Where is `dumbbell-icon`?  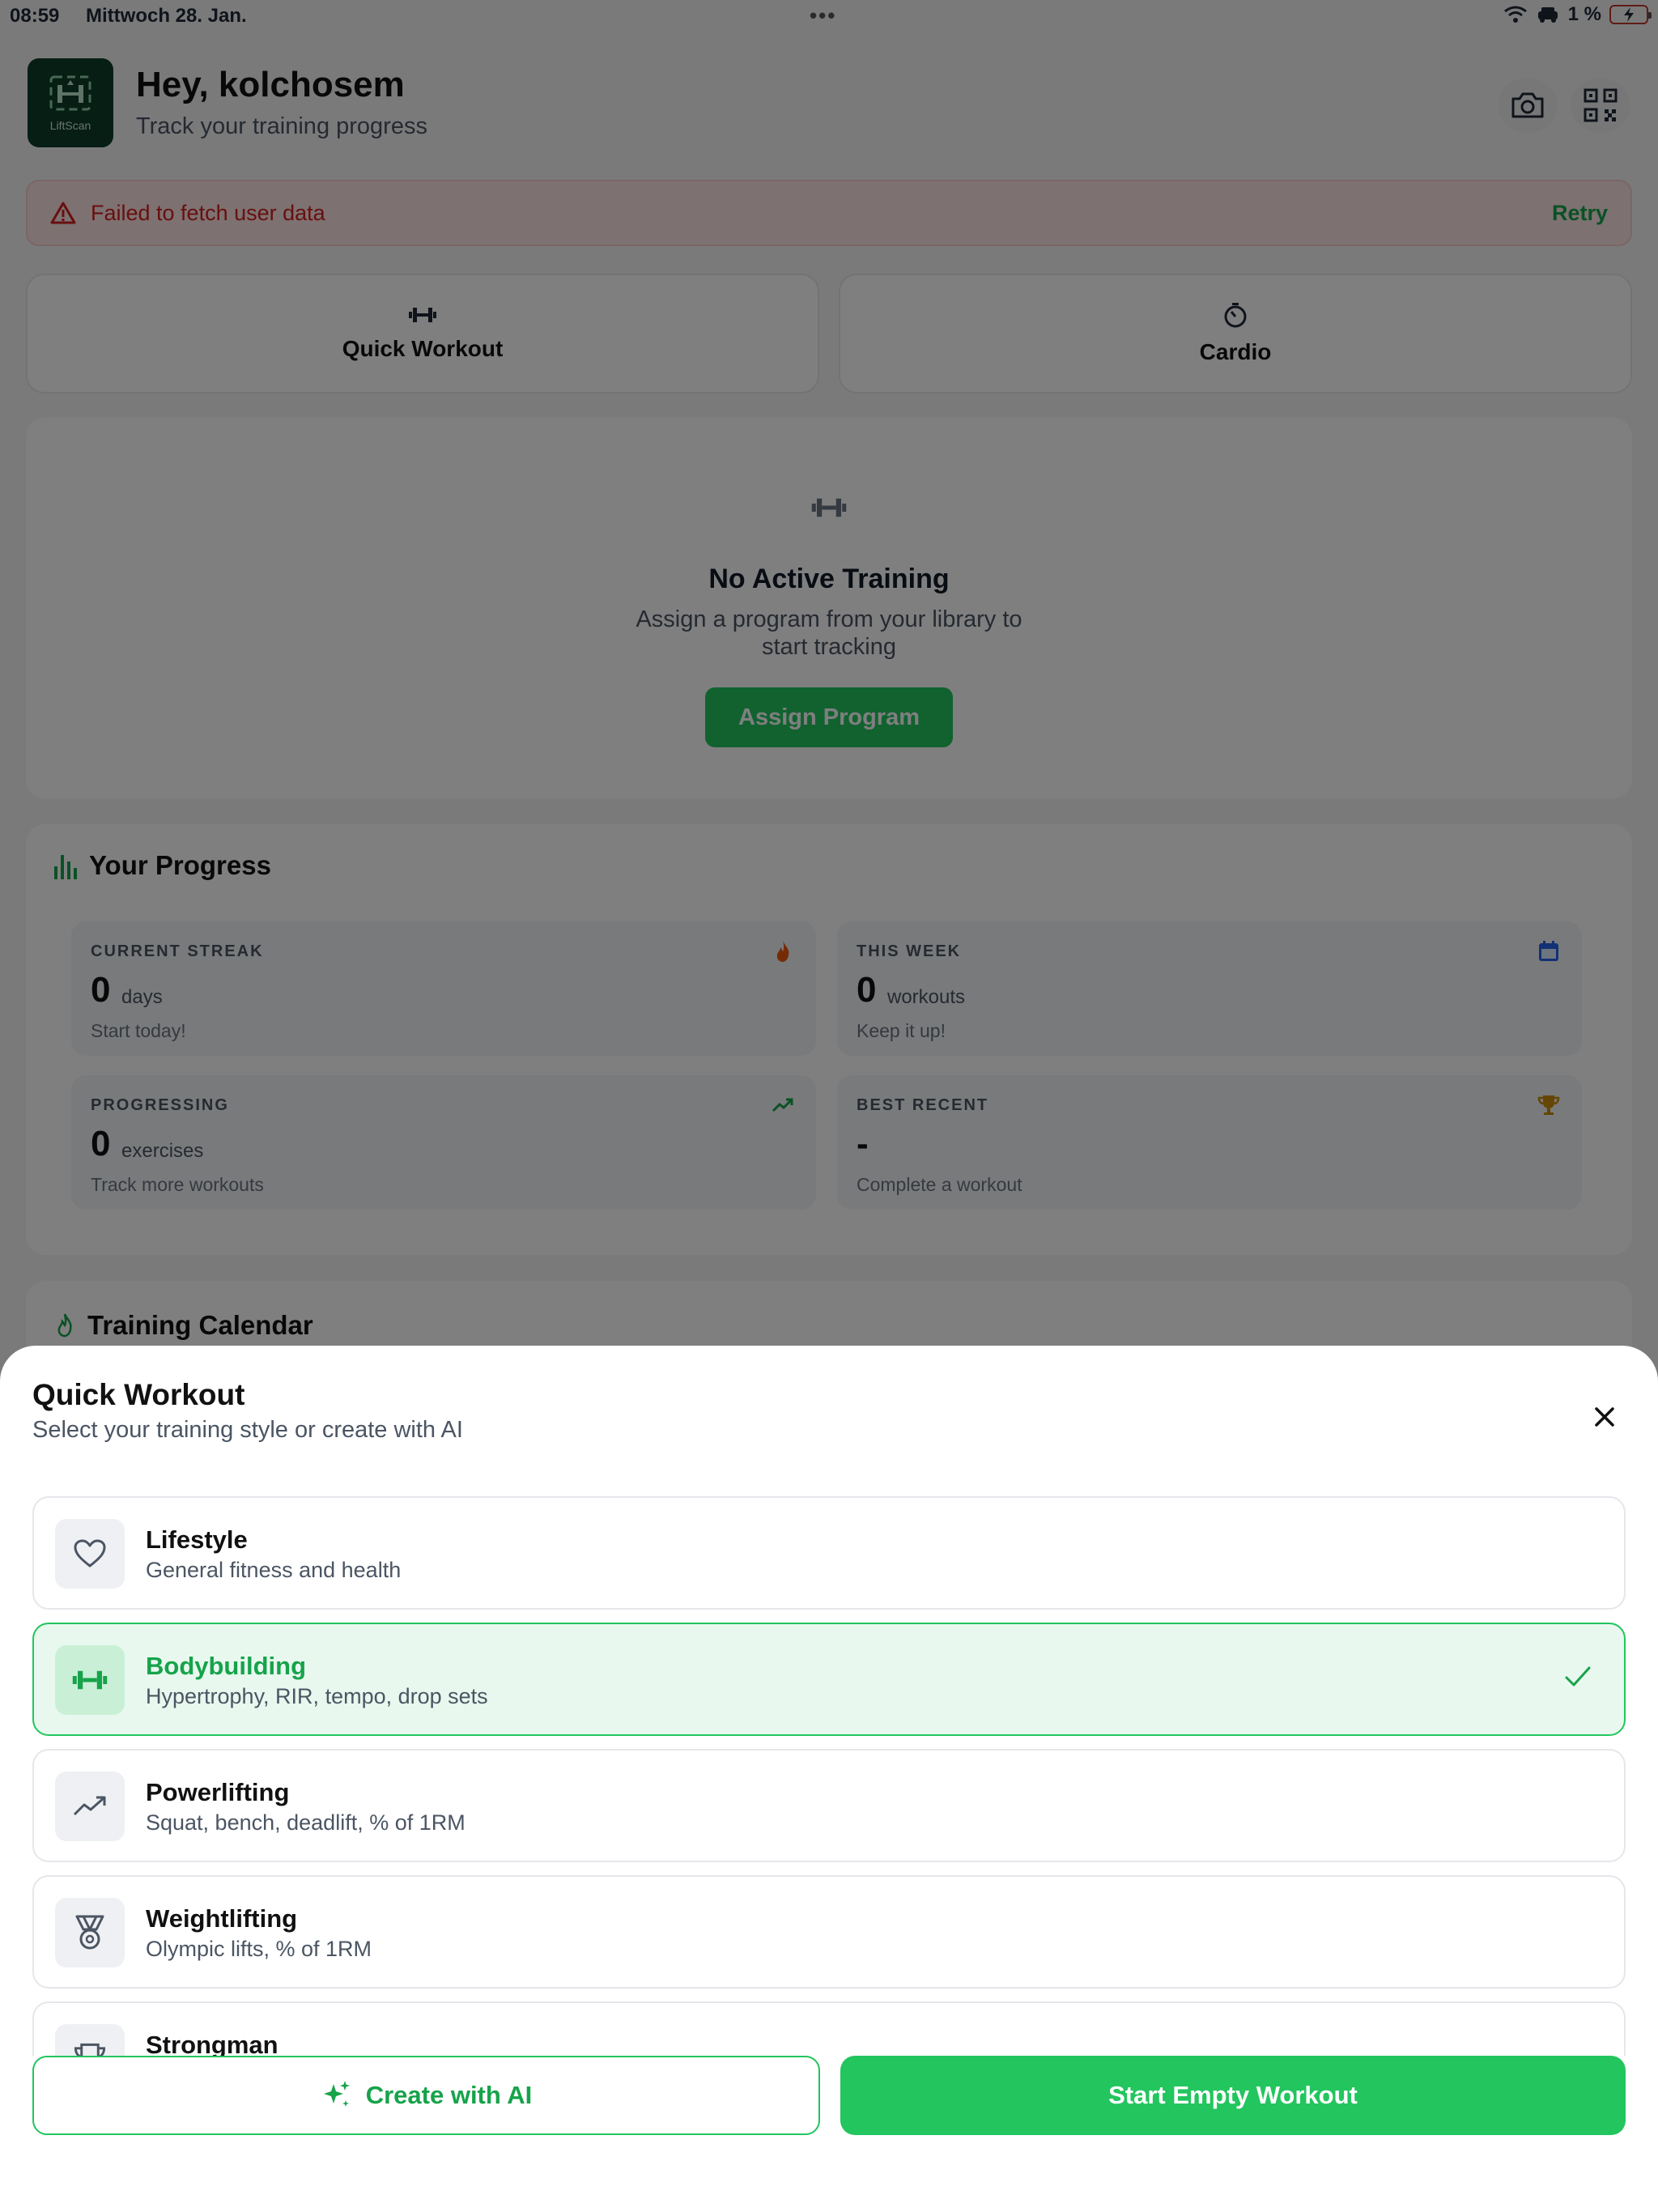
dumbbell-icon is located at coordinates (90, 1680).